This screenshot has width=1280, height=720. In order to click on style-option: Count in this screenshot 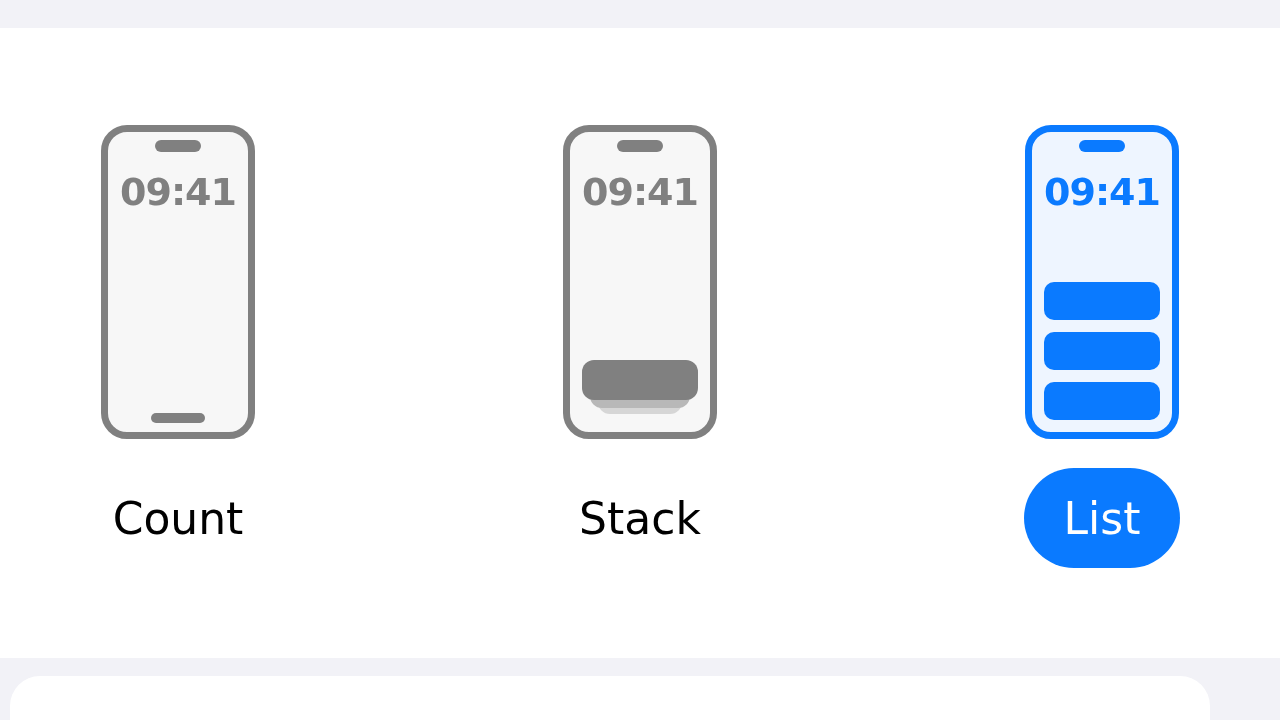, I will do `click(178, 518)`.